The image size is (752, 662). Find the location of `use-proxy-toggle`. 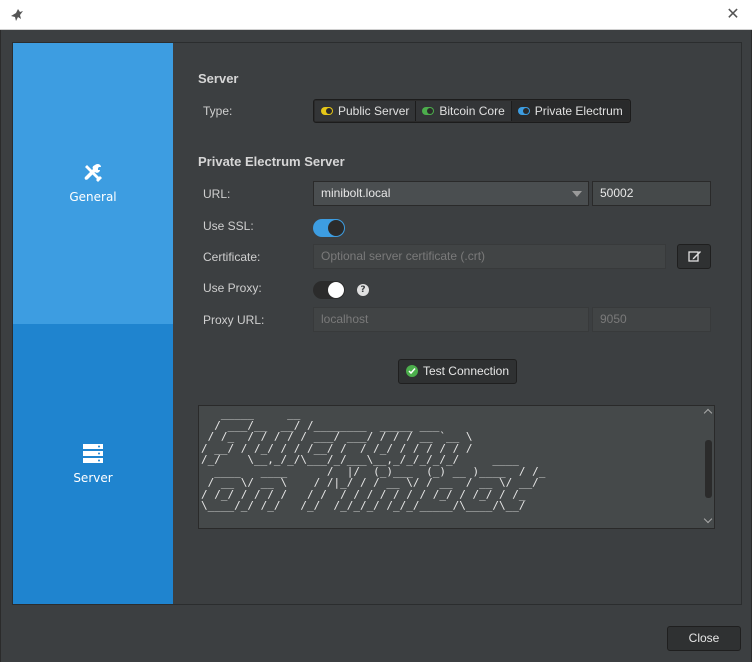

use-proxy-toggle is located at coordinates (329, 290).